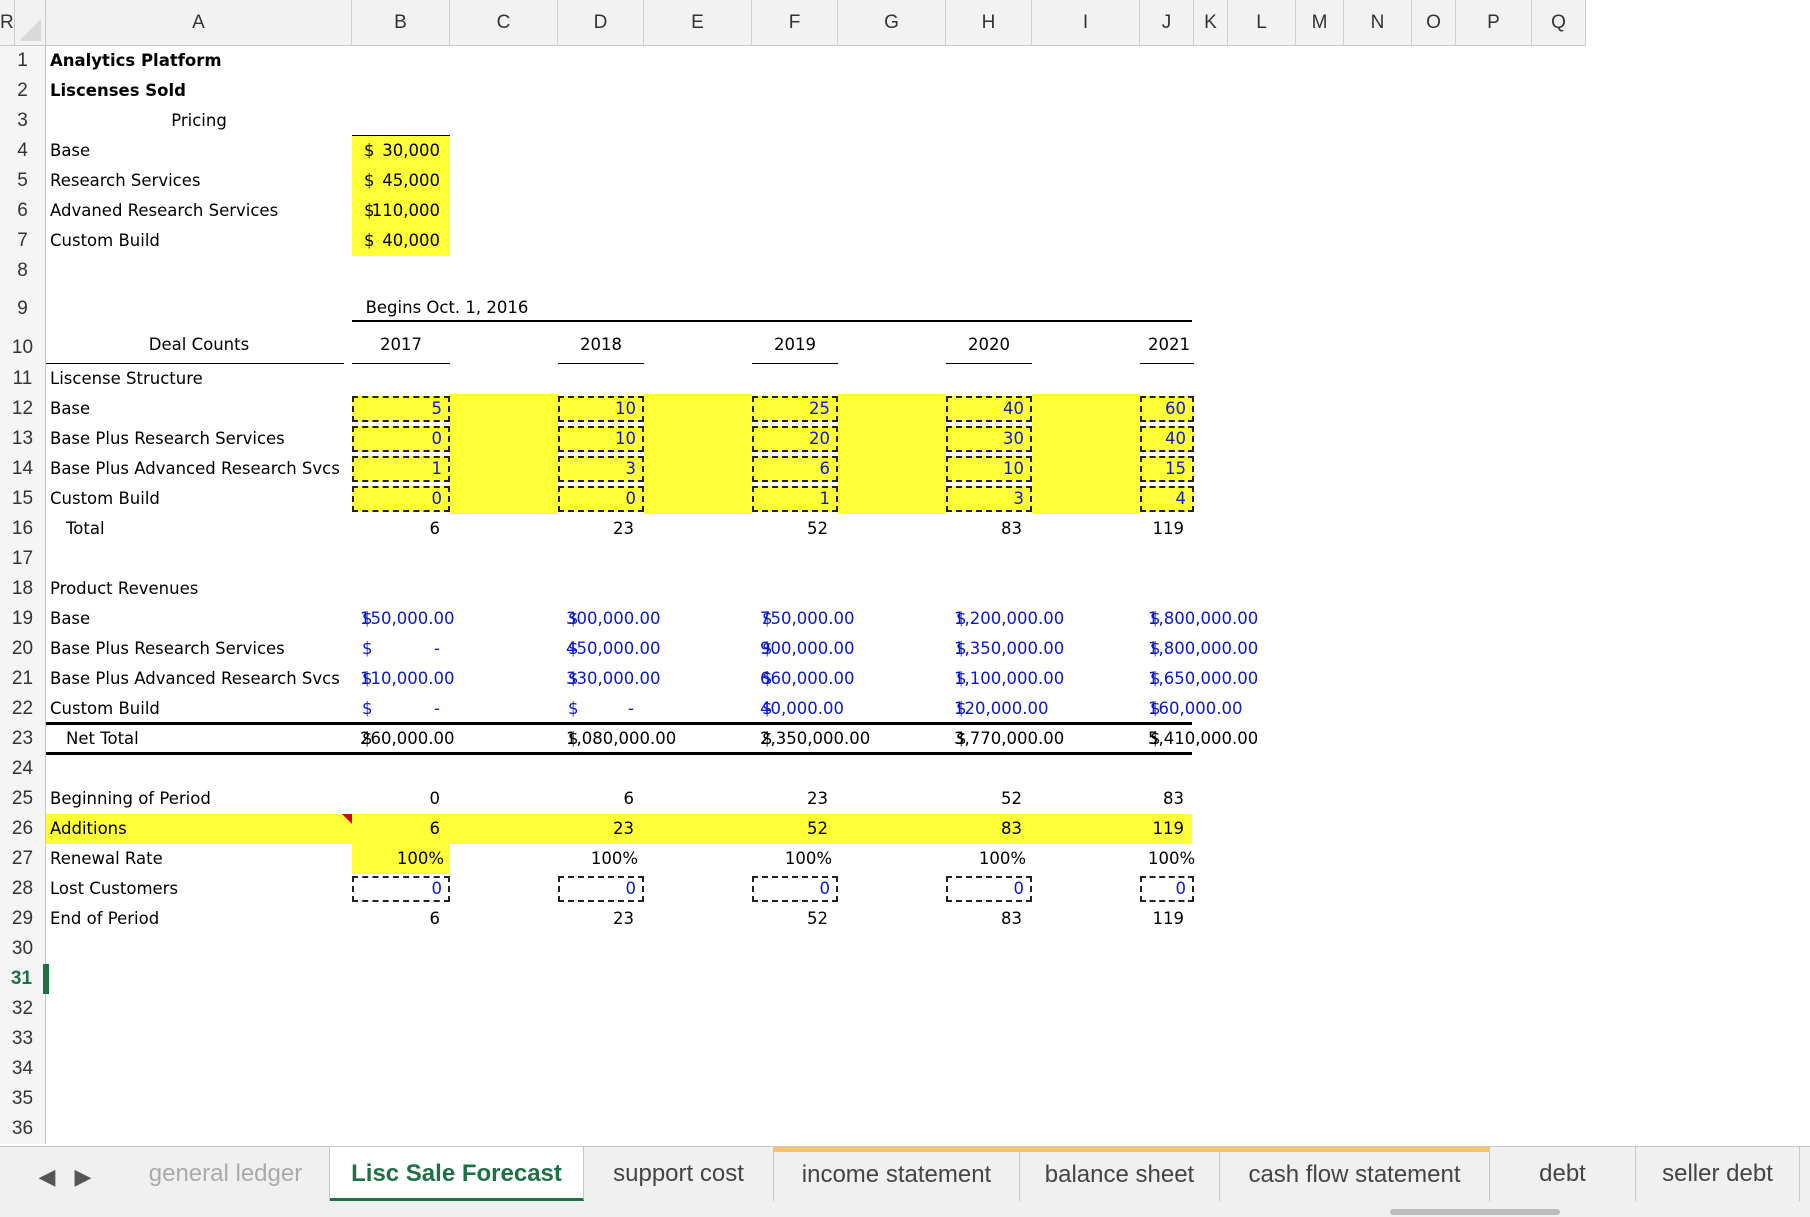 The width and height of the screenshot is (1810, 1217). What do you see at coordinates (199, 589) in the screenshot?
I see `product-revenues-header: Product Revenues` at bounding box center [199, 589].